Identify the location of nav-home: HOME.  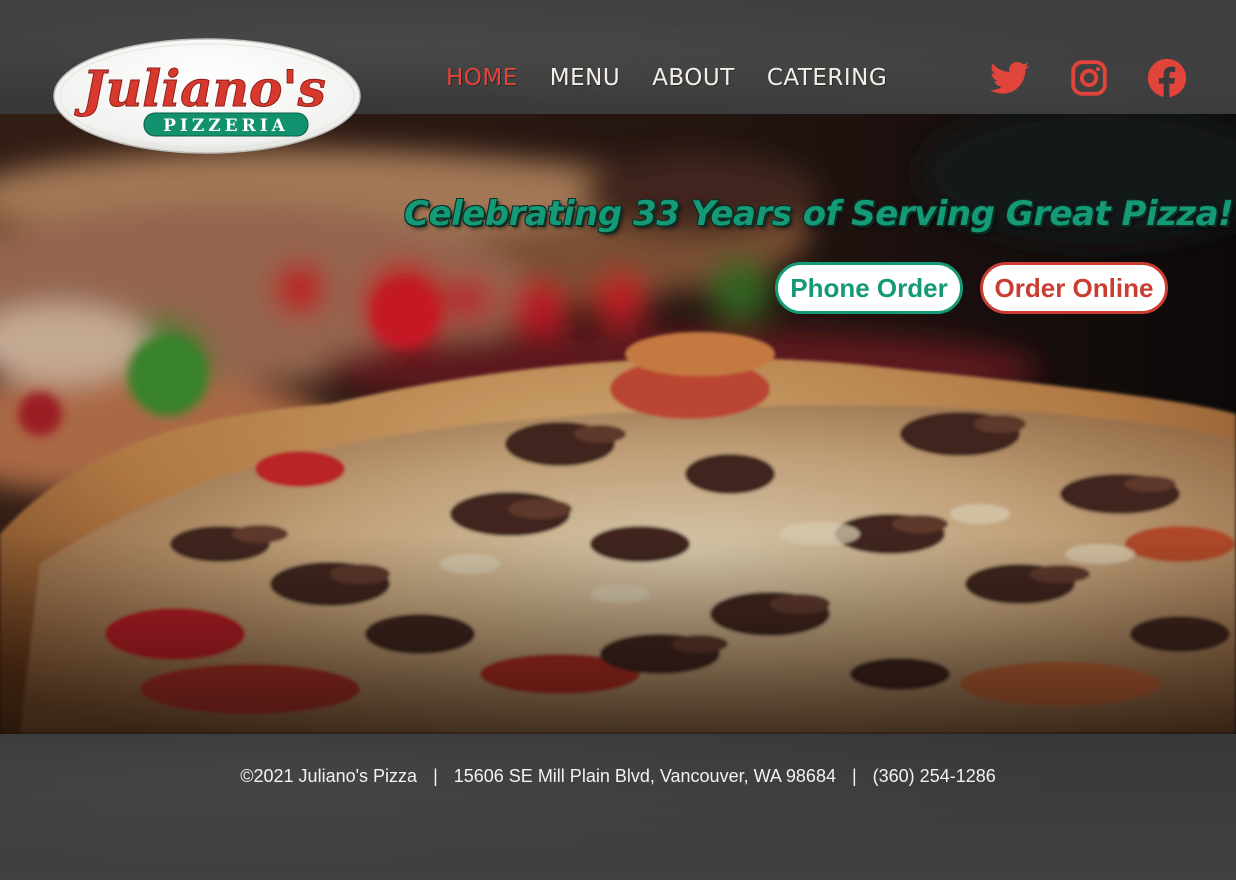
(482, 78).